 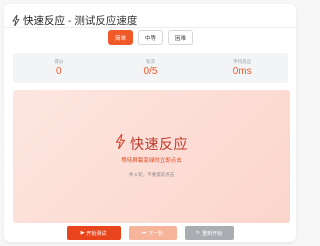 I want to click on page-title-main: 快速反应, so click(x=44, y=20).